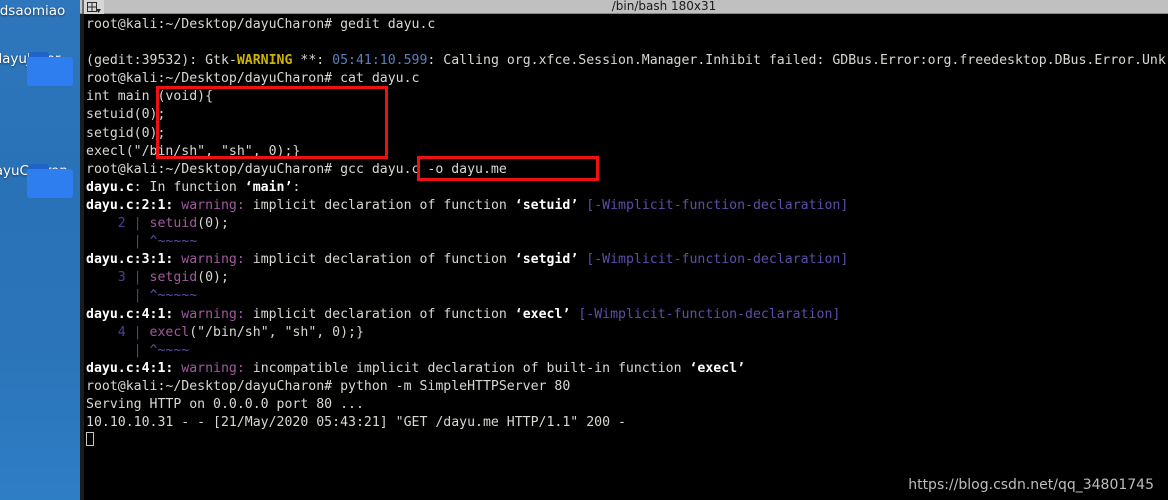 The height and width of the screenshot is (500, 1168). I want to click on terminal-text: dayu.c:3:1:, so click(130, 260).